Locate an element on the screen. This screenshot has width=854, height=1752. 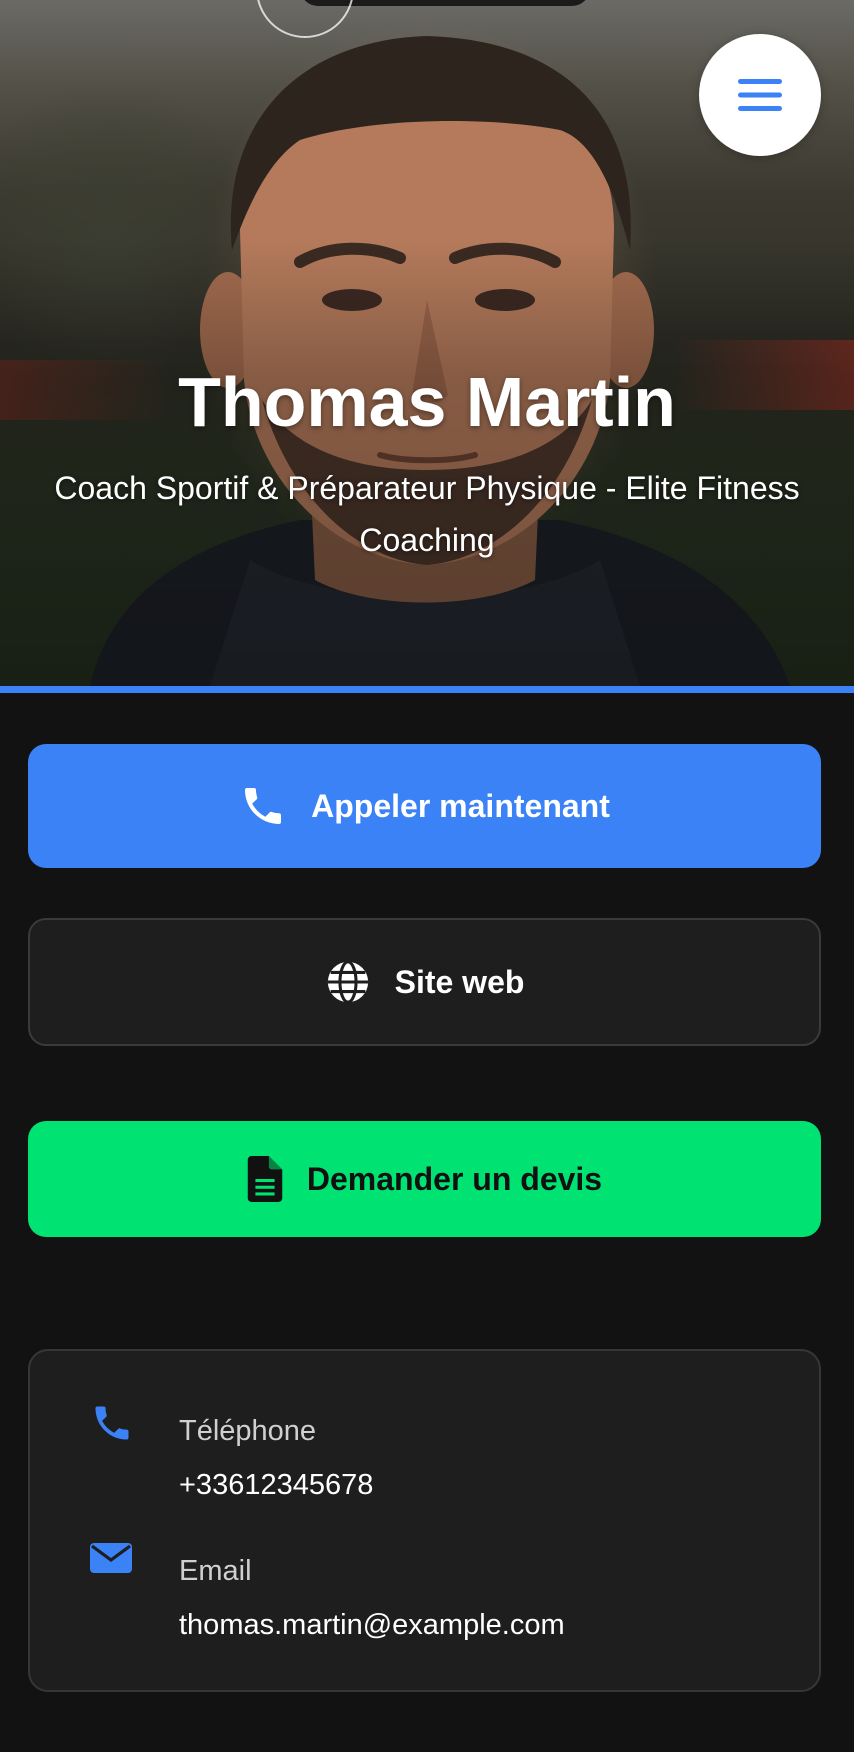
request-quote-label: Demander un devis is located at coordinates (454, 1178).